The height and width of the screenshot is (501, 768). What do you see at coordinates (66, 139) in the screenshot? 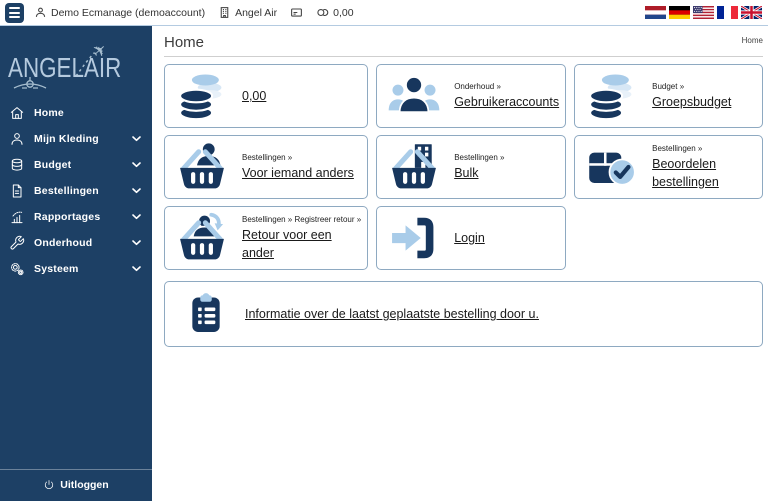
I see `sidebar-item-label: Mijn Kleding` at bounding box center [66, 139].